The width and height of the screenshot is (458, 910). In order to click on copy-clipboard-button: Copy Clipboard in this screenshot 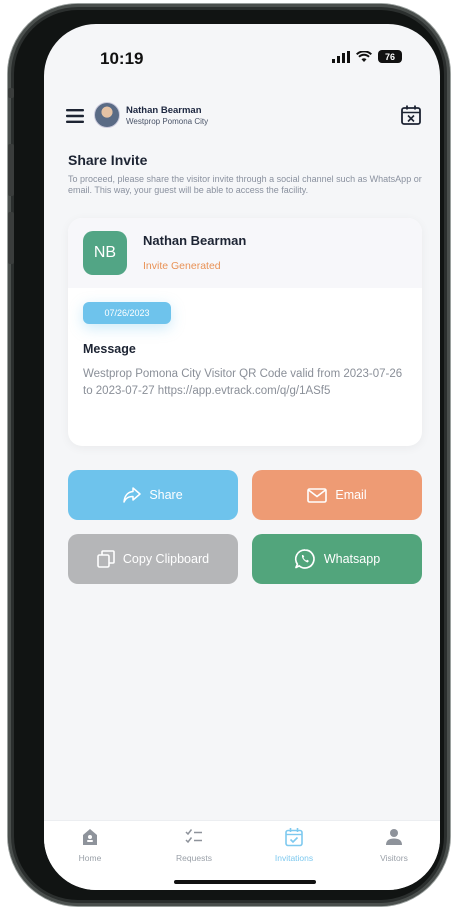, I will do `click(153, 559)`.